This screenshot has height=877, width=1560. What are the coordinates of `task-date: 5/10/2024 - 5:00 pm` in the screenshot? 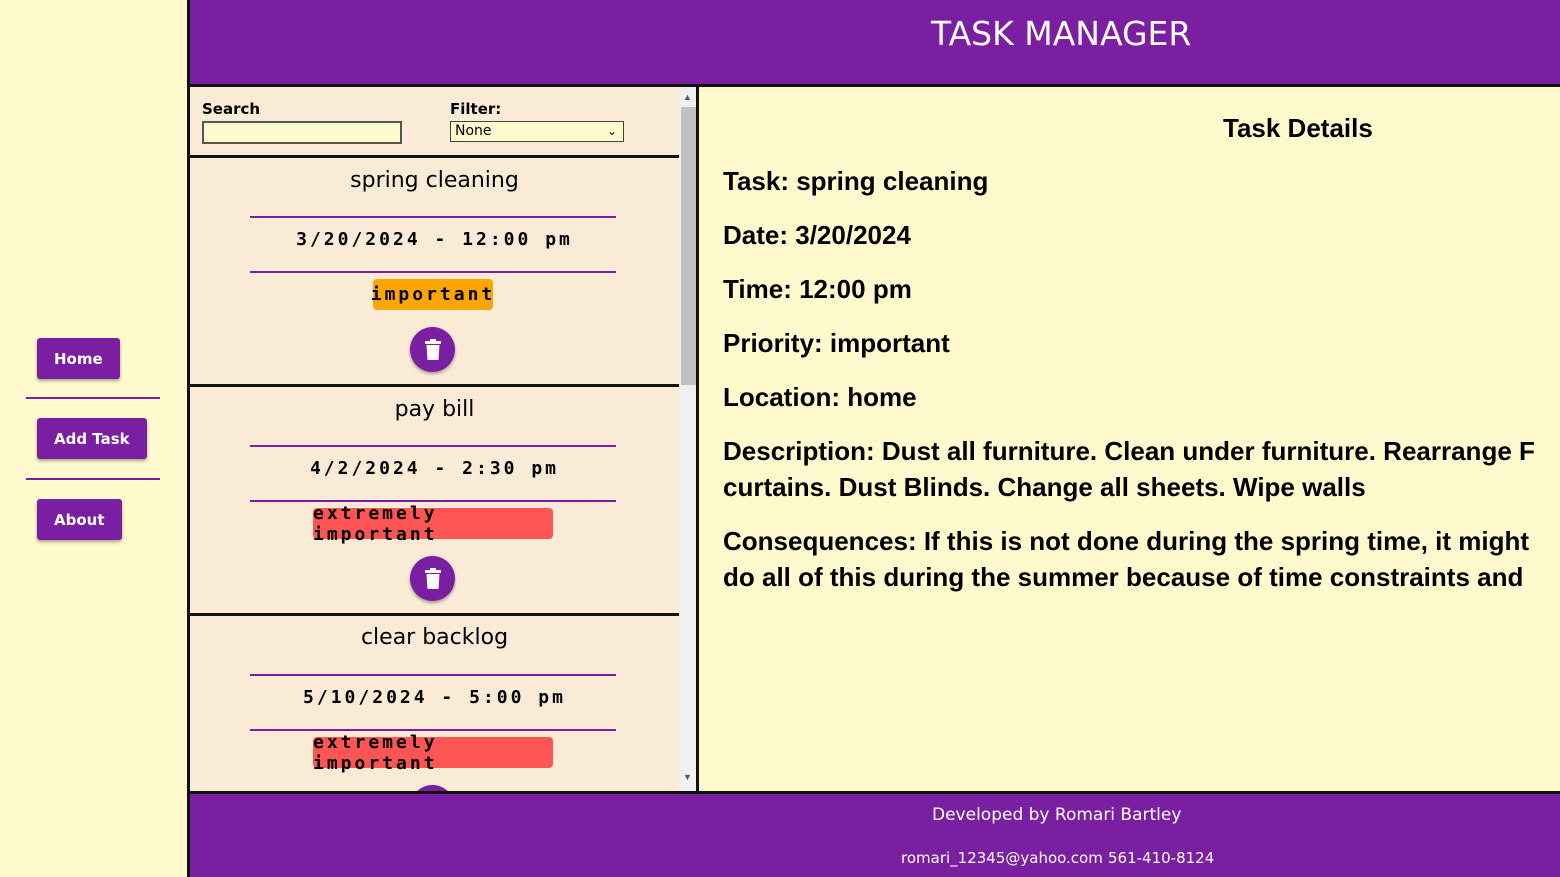 It's located at (434, 697).